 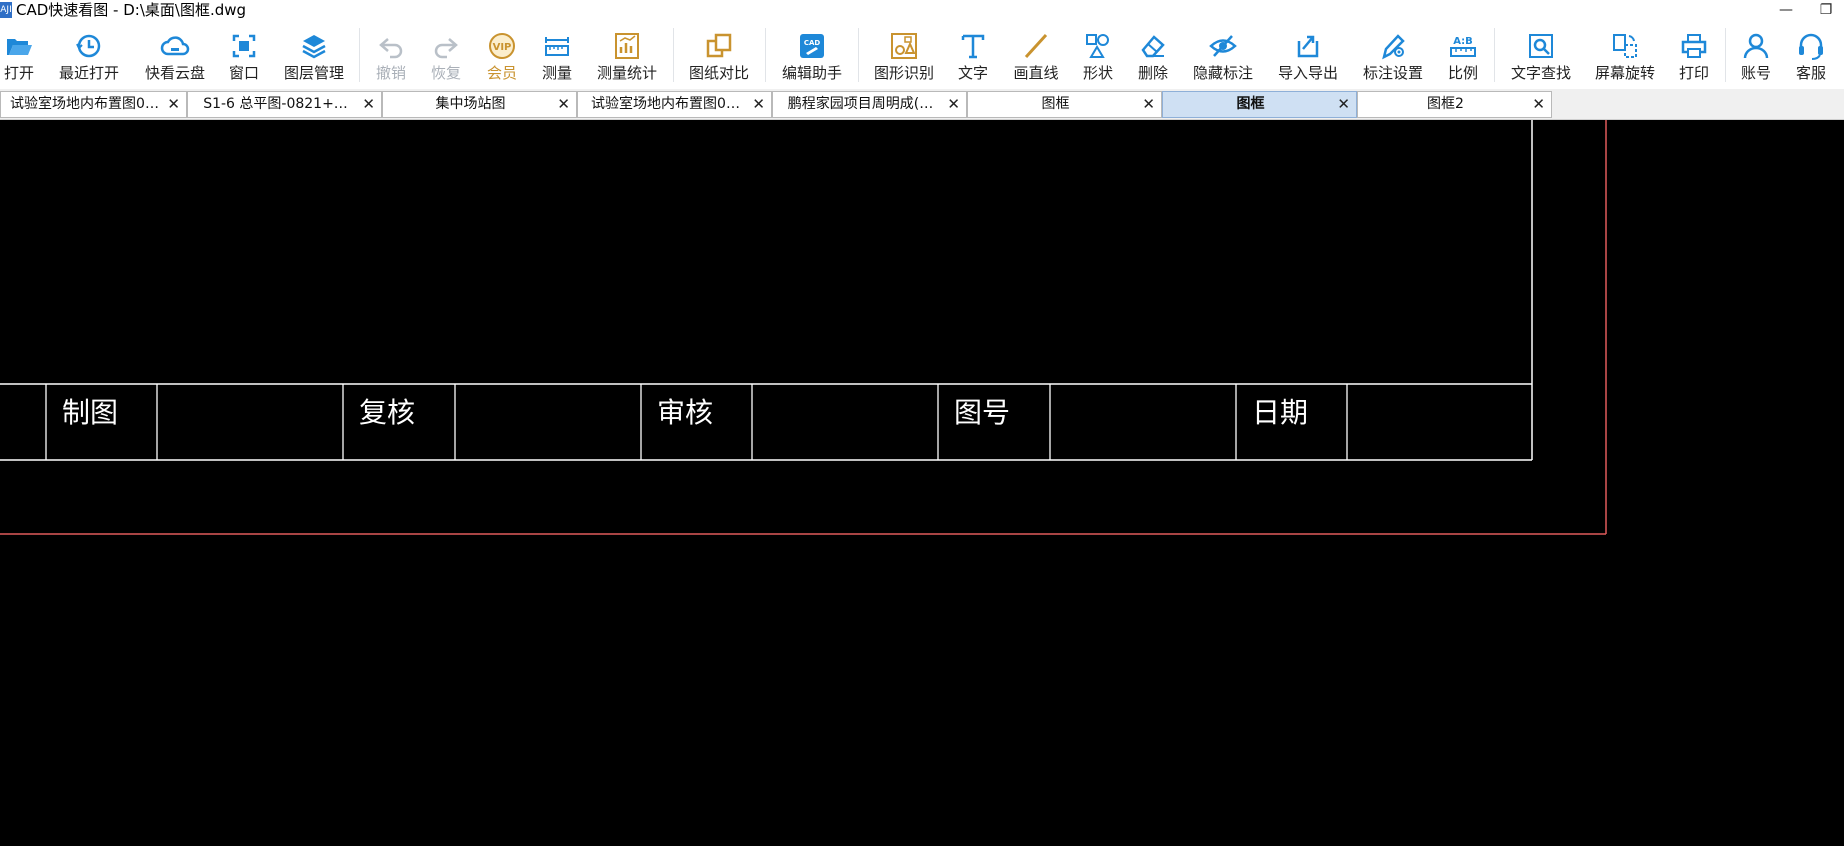 I want to click on eye-hidden-icon, so click(x=1223, y=46).